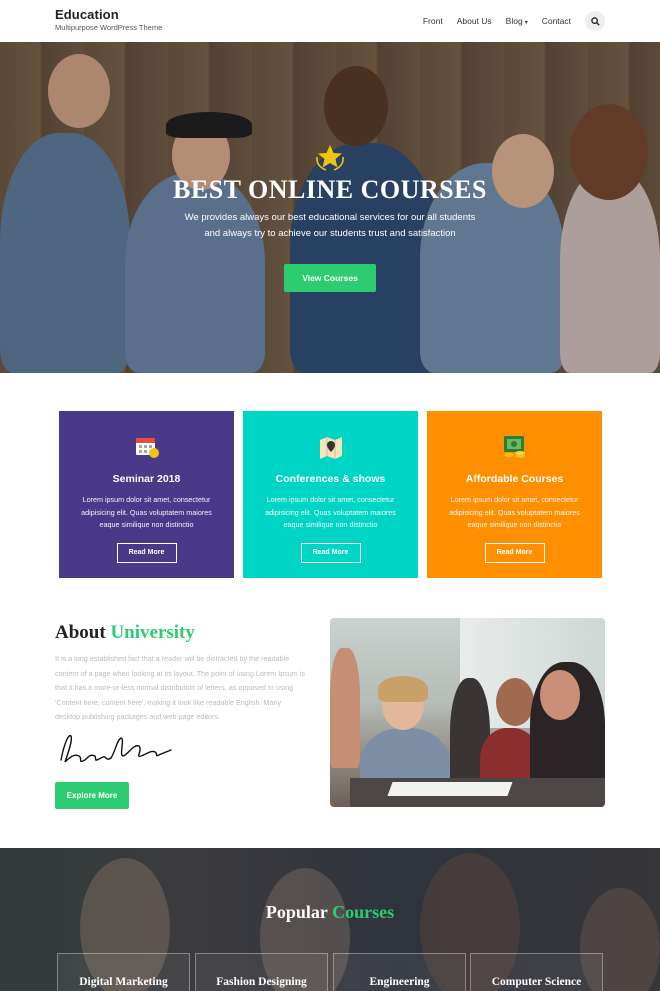 This screenshot has width=660, height=991. I want to click on feature-title: Affordable Courses, so click(514, 479).